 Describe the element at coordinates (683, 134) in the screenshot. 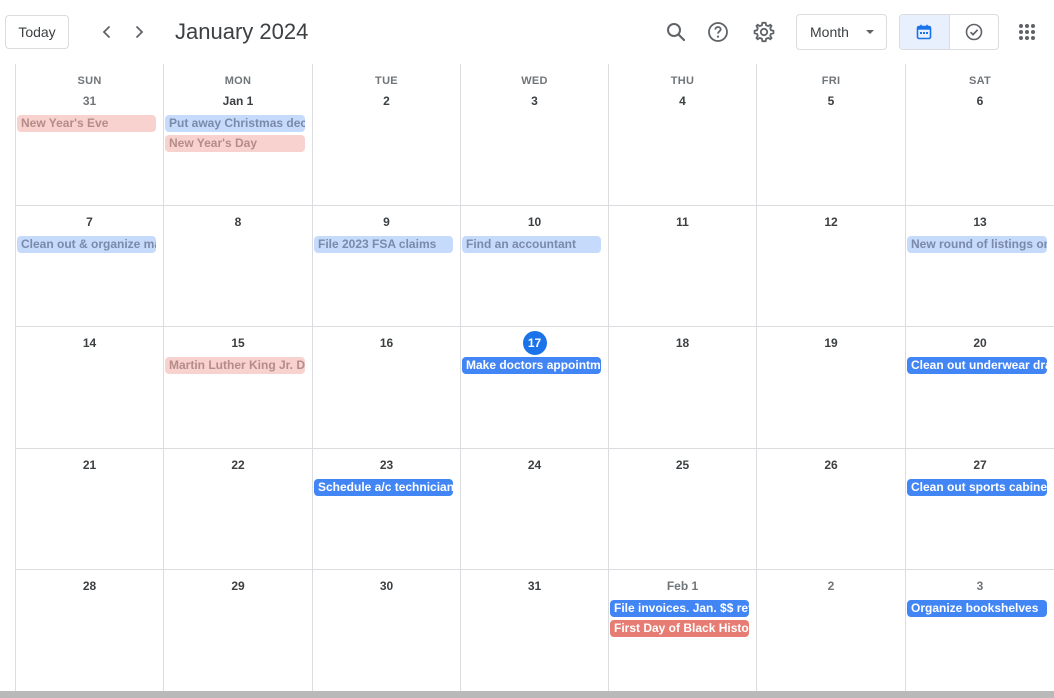

I see `day-cell: THU 4` at that location.